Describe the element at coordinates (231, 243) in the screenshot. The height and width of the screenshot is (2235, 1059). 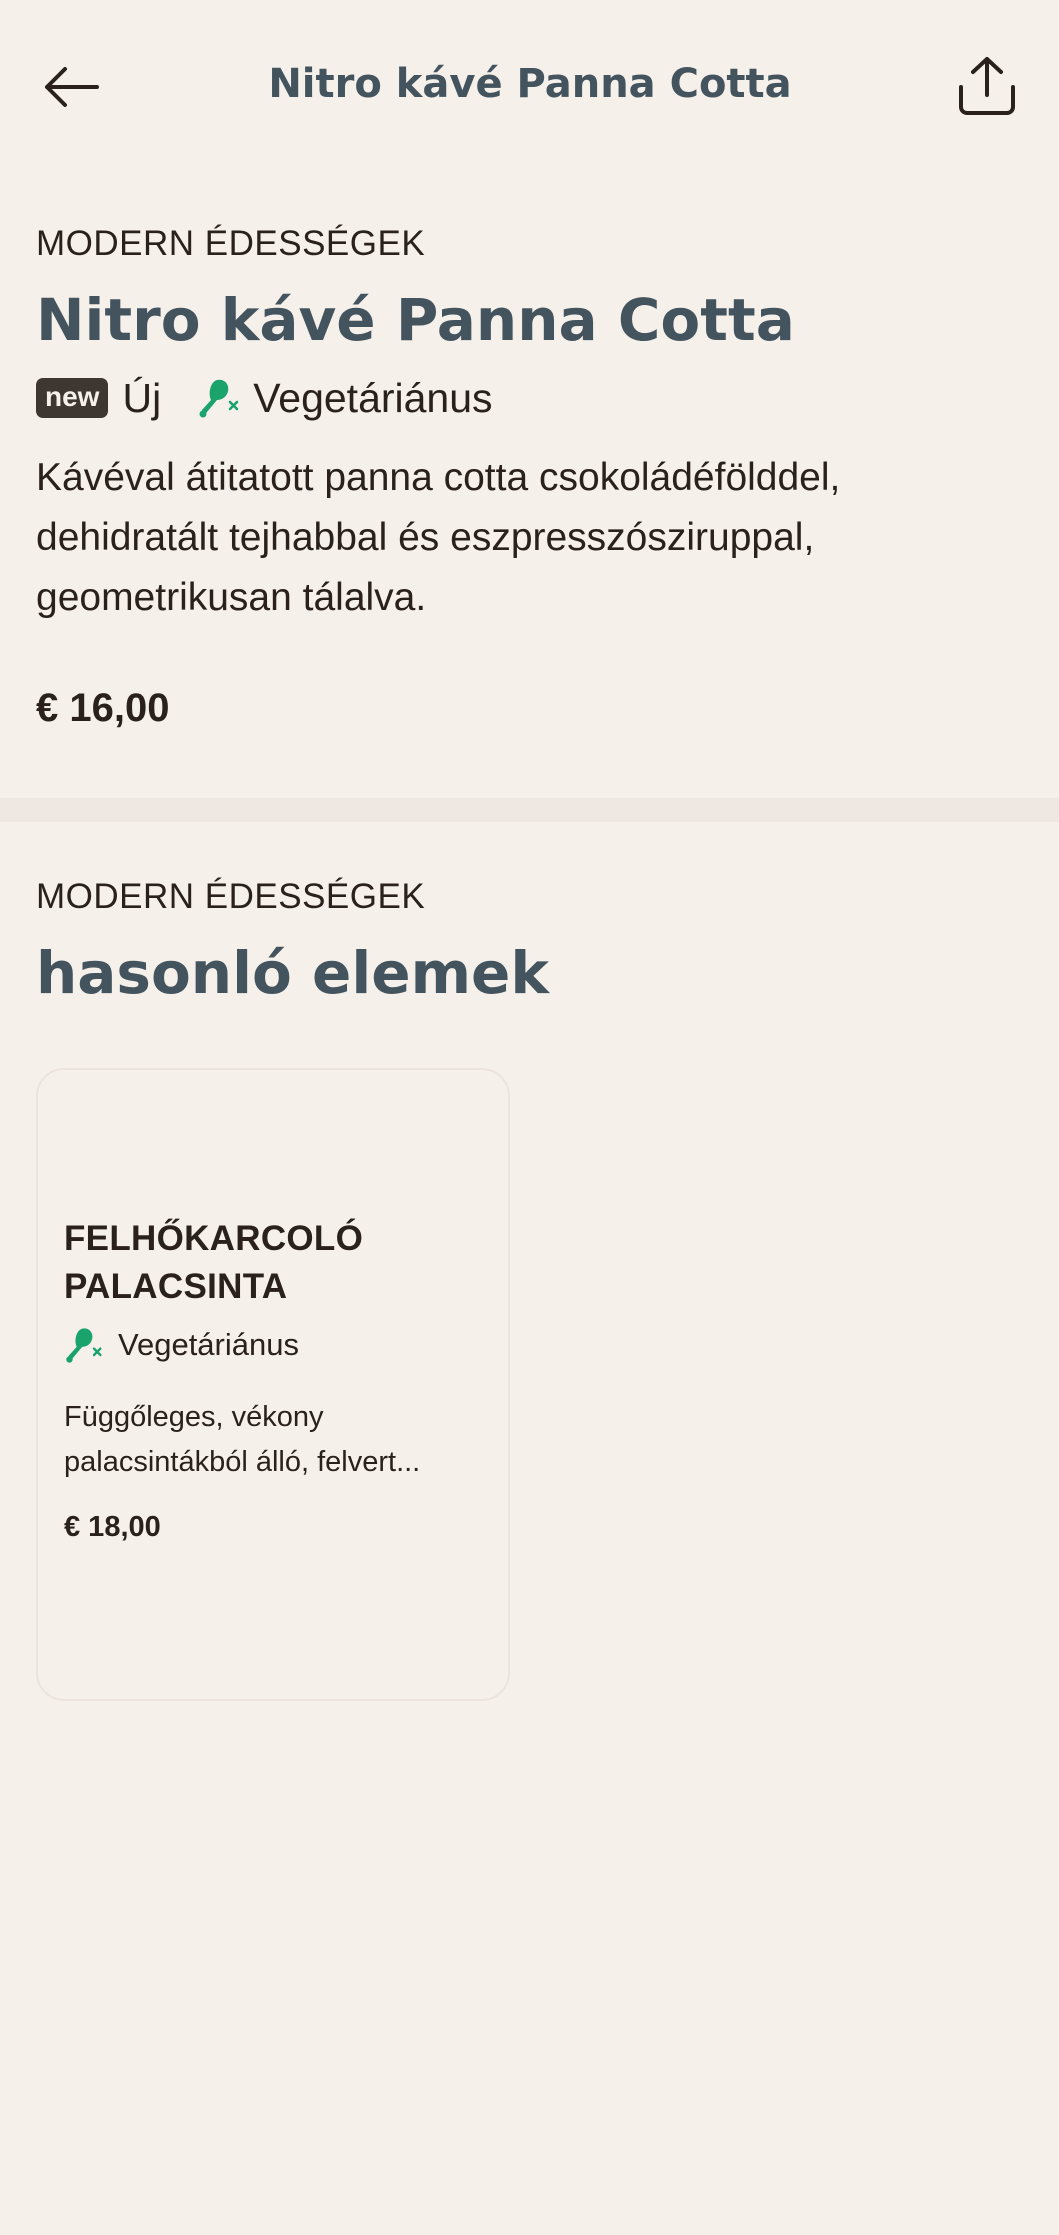
I see `item-category: MODERN ÉDESSÉGEK` at that location.